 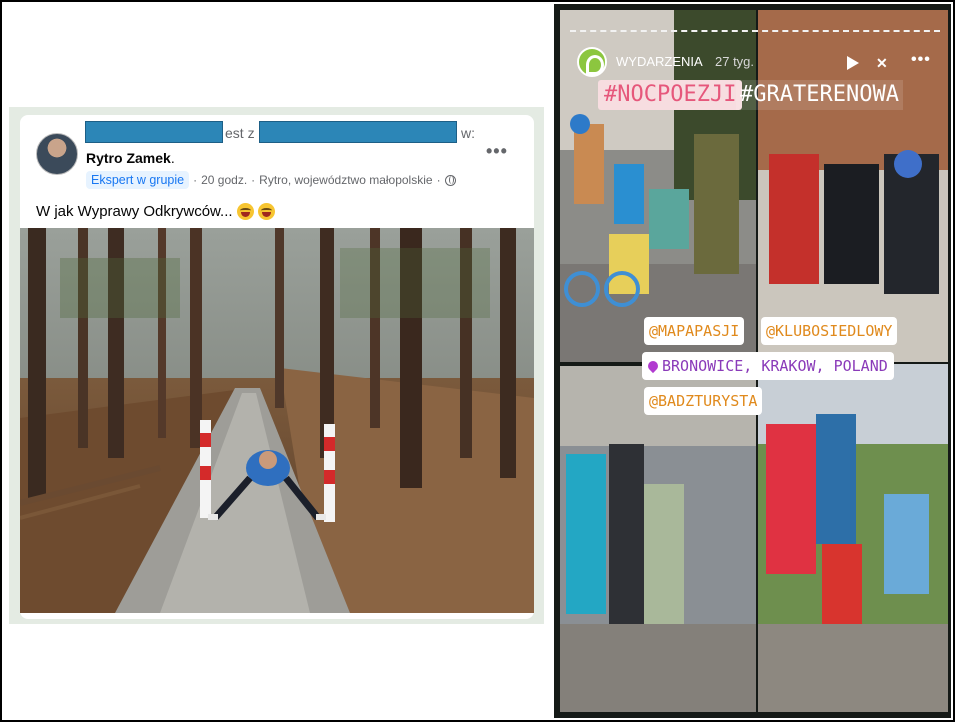 I want to click on header-text-fragment-1: est z, so click(x=240, y=133).